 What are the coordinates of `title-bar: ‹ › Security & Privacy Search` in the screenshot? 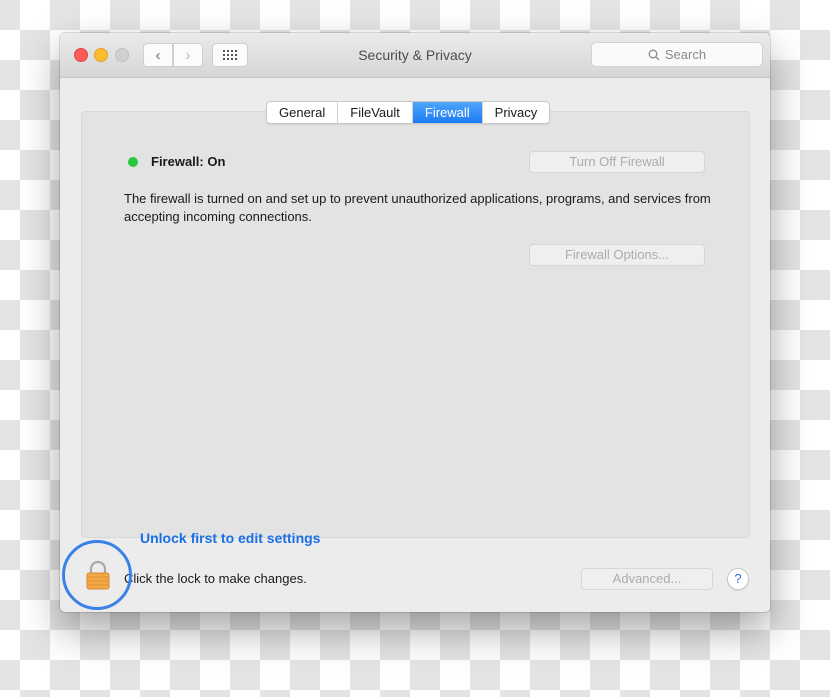 It's located at (415, 55).